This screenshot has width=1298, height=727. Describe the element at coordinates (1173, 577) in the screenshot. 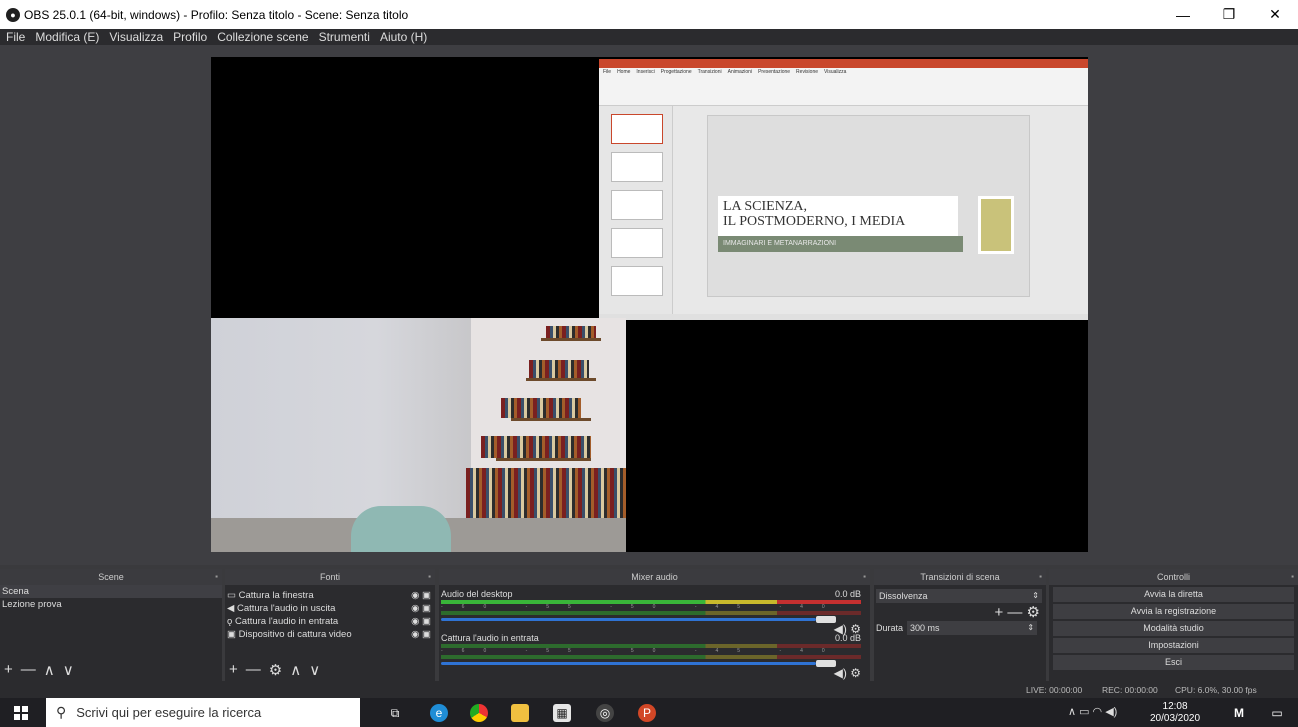

I see `controls-title: Controlli` at that location.